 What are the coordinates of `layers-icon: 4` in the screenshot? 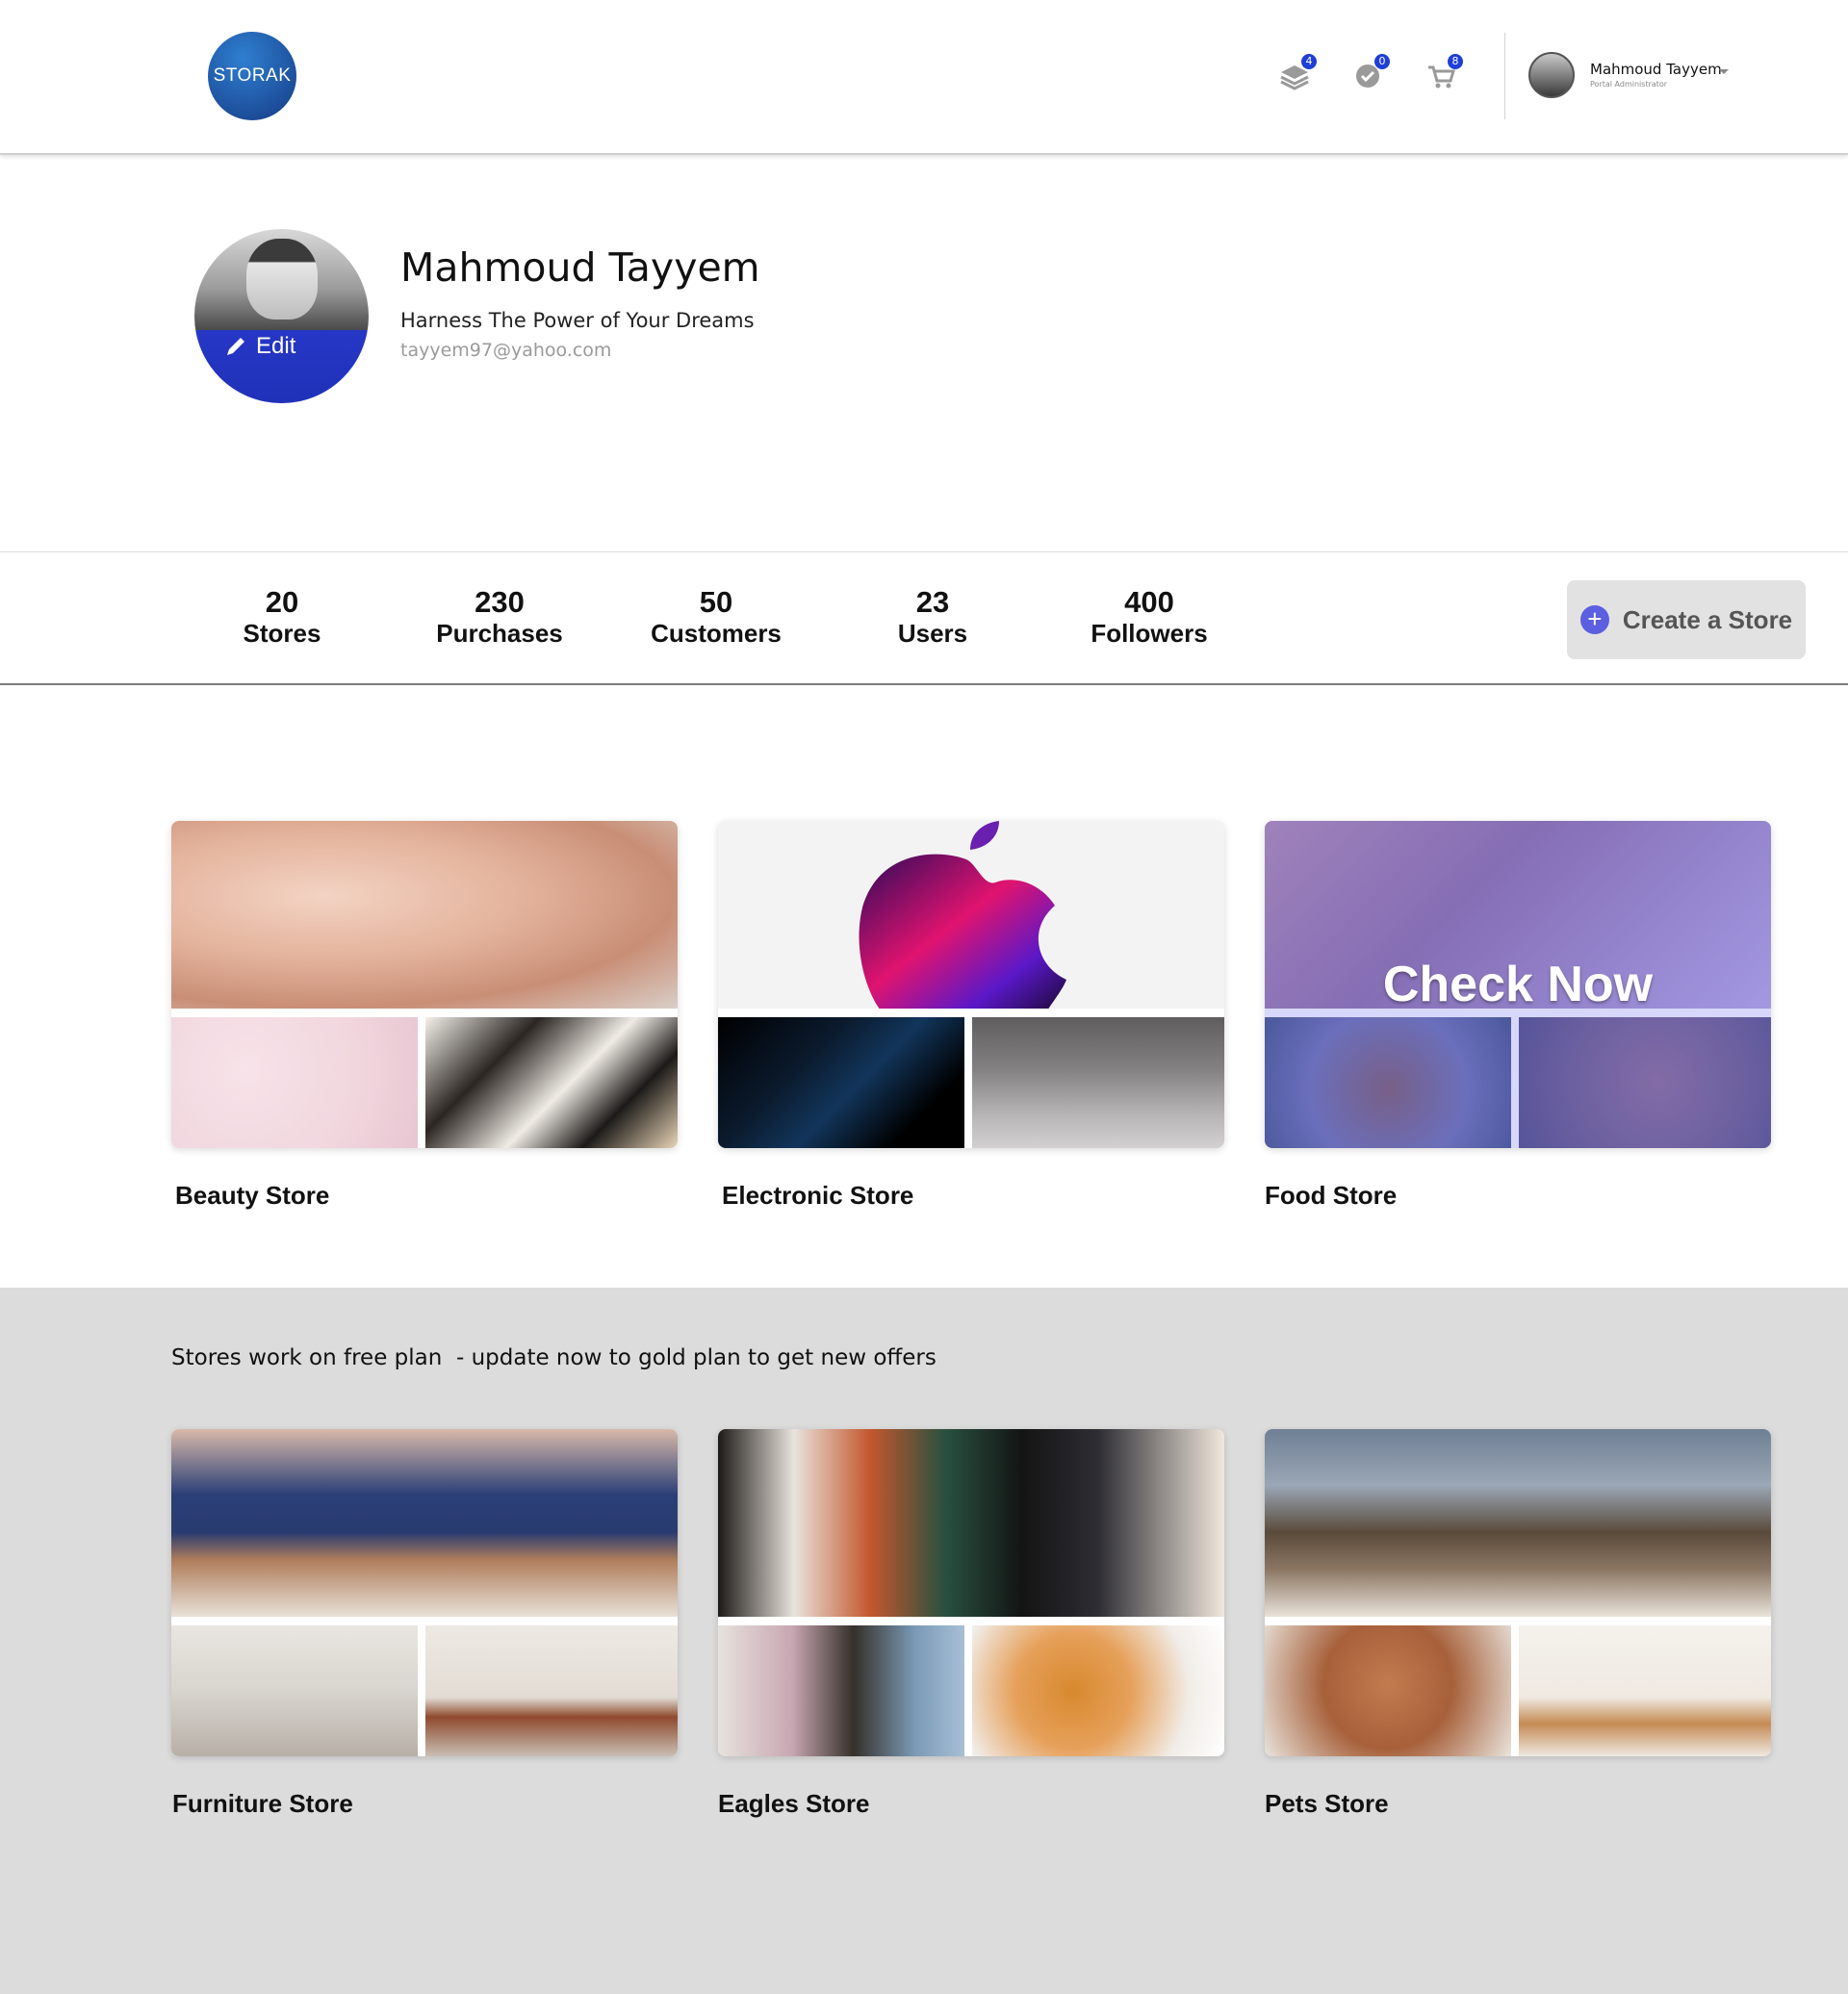 It's located at (1297, 73).